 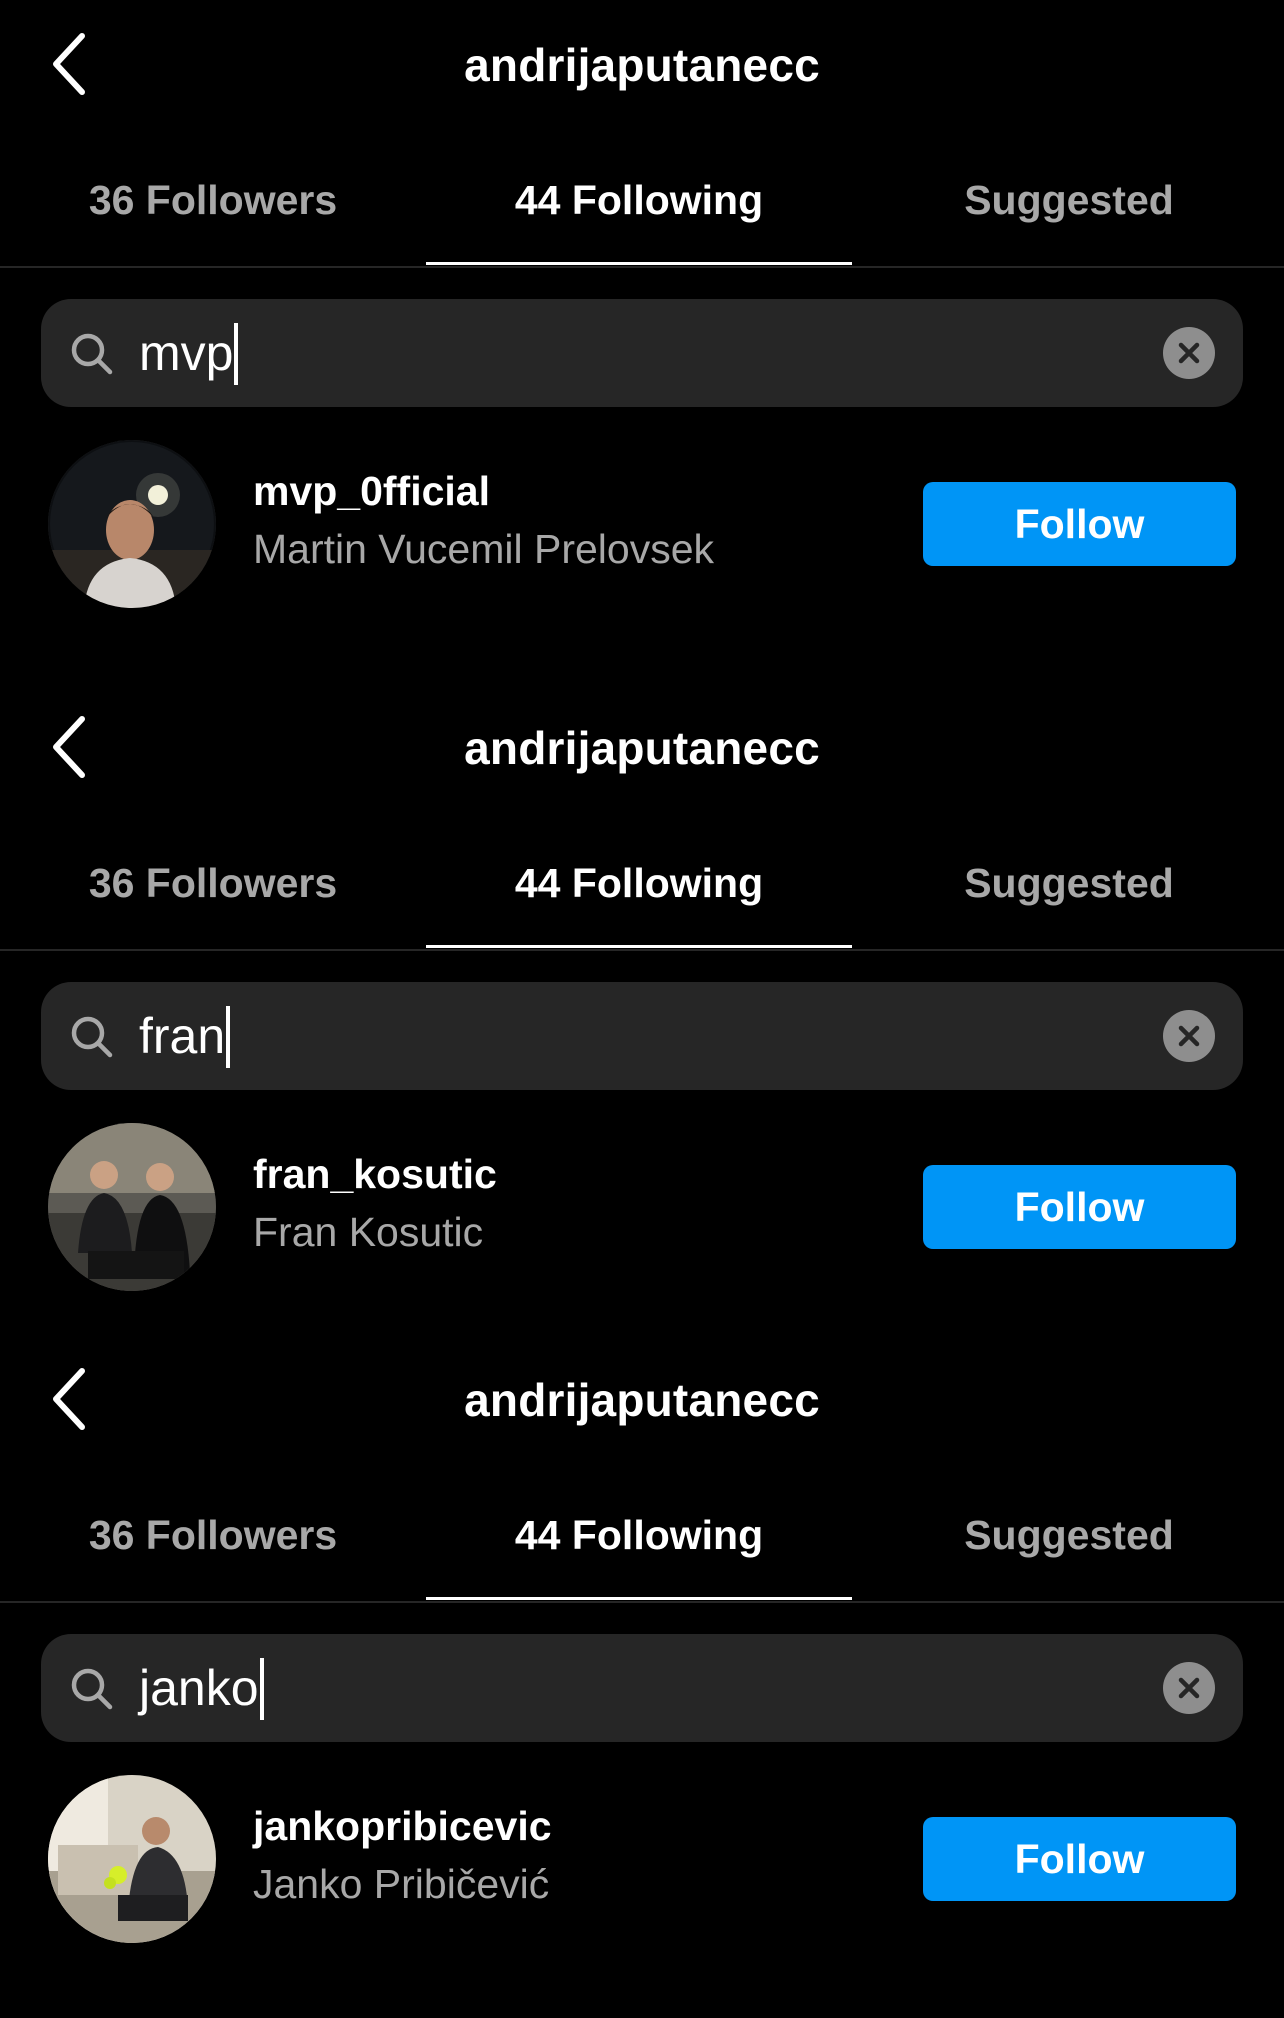 What do you see at coordinates (371, 491) in the screenshot?
I see `username: mvp_0fficial` at bounding box center [371, 491].